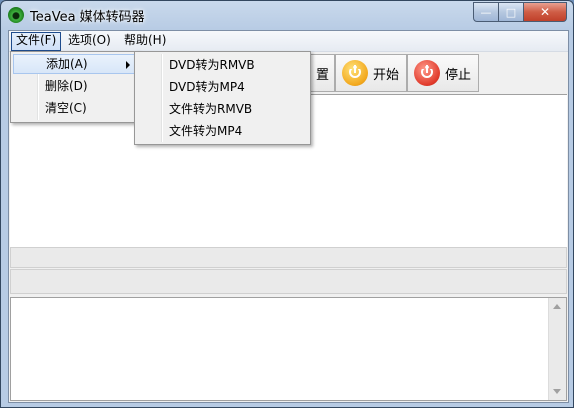 The image size is (574, 408). I want to click on submenu-item-dvd-mp4: DVD转为MP4, so click(207, 87).